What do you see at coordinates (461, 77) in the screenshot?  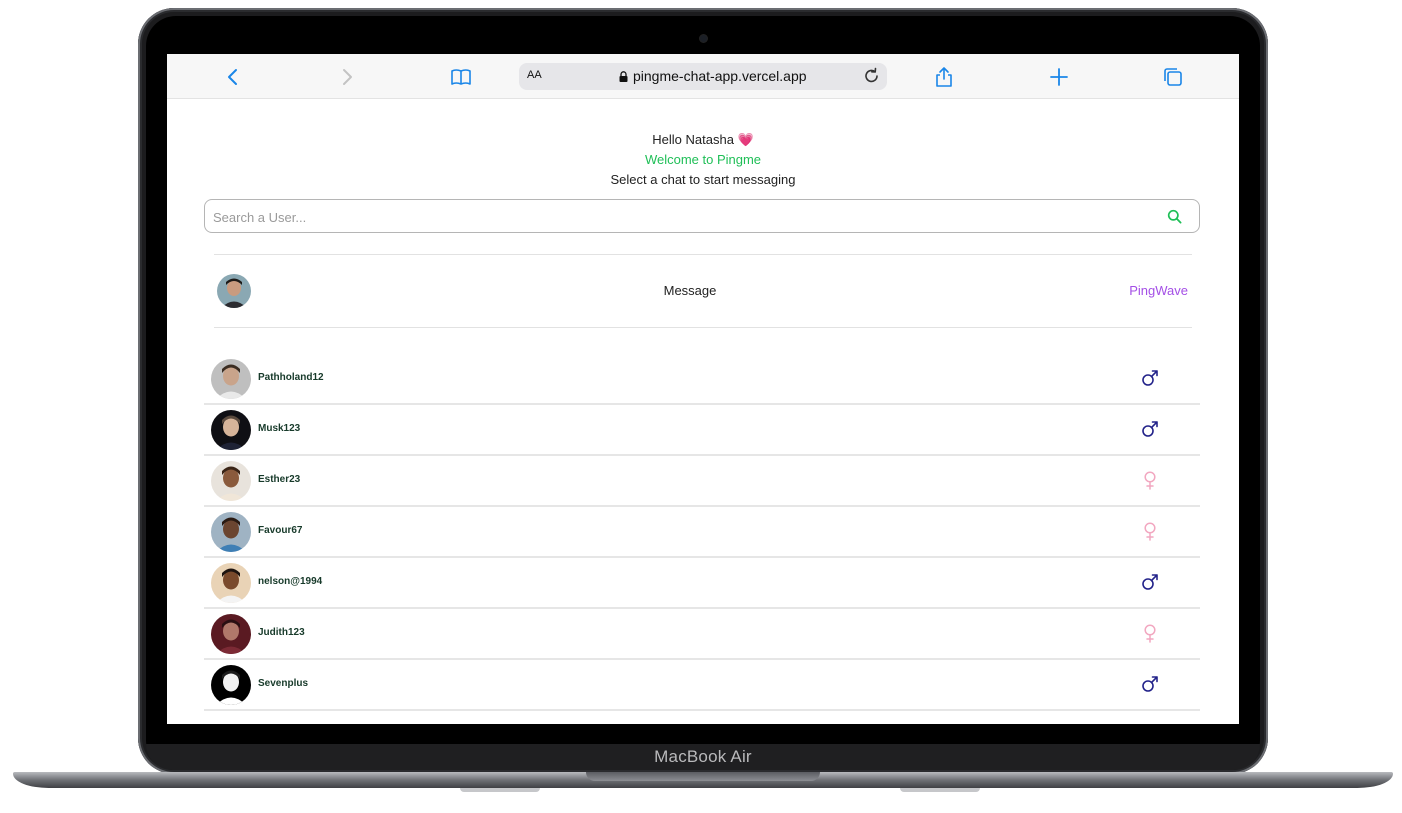 I see `book-icon` at bounding box center [461, 77].